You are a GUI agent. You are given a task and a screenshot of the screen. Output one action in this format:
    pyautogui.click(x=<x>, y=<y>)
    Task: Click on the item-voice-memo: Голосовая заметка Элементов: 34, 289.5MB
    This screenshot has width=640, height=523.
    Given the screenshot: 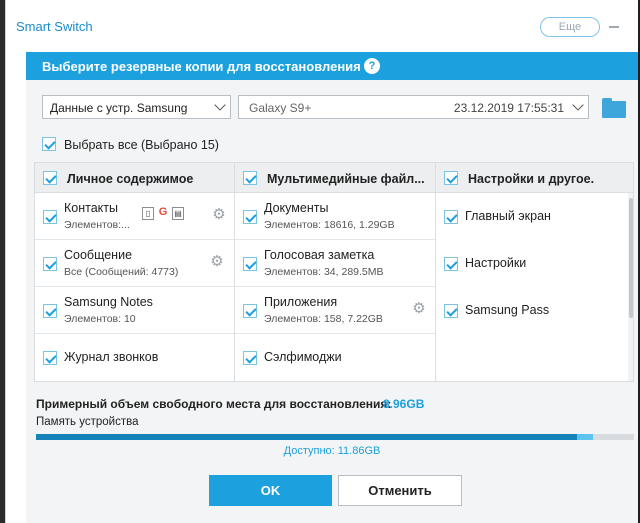 What is the action you would take?
    pyautogui.click(x=335, y=263)
    